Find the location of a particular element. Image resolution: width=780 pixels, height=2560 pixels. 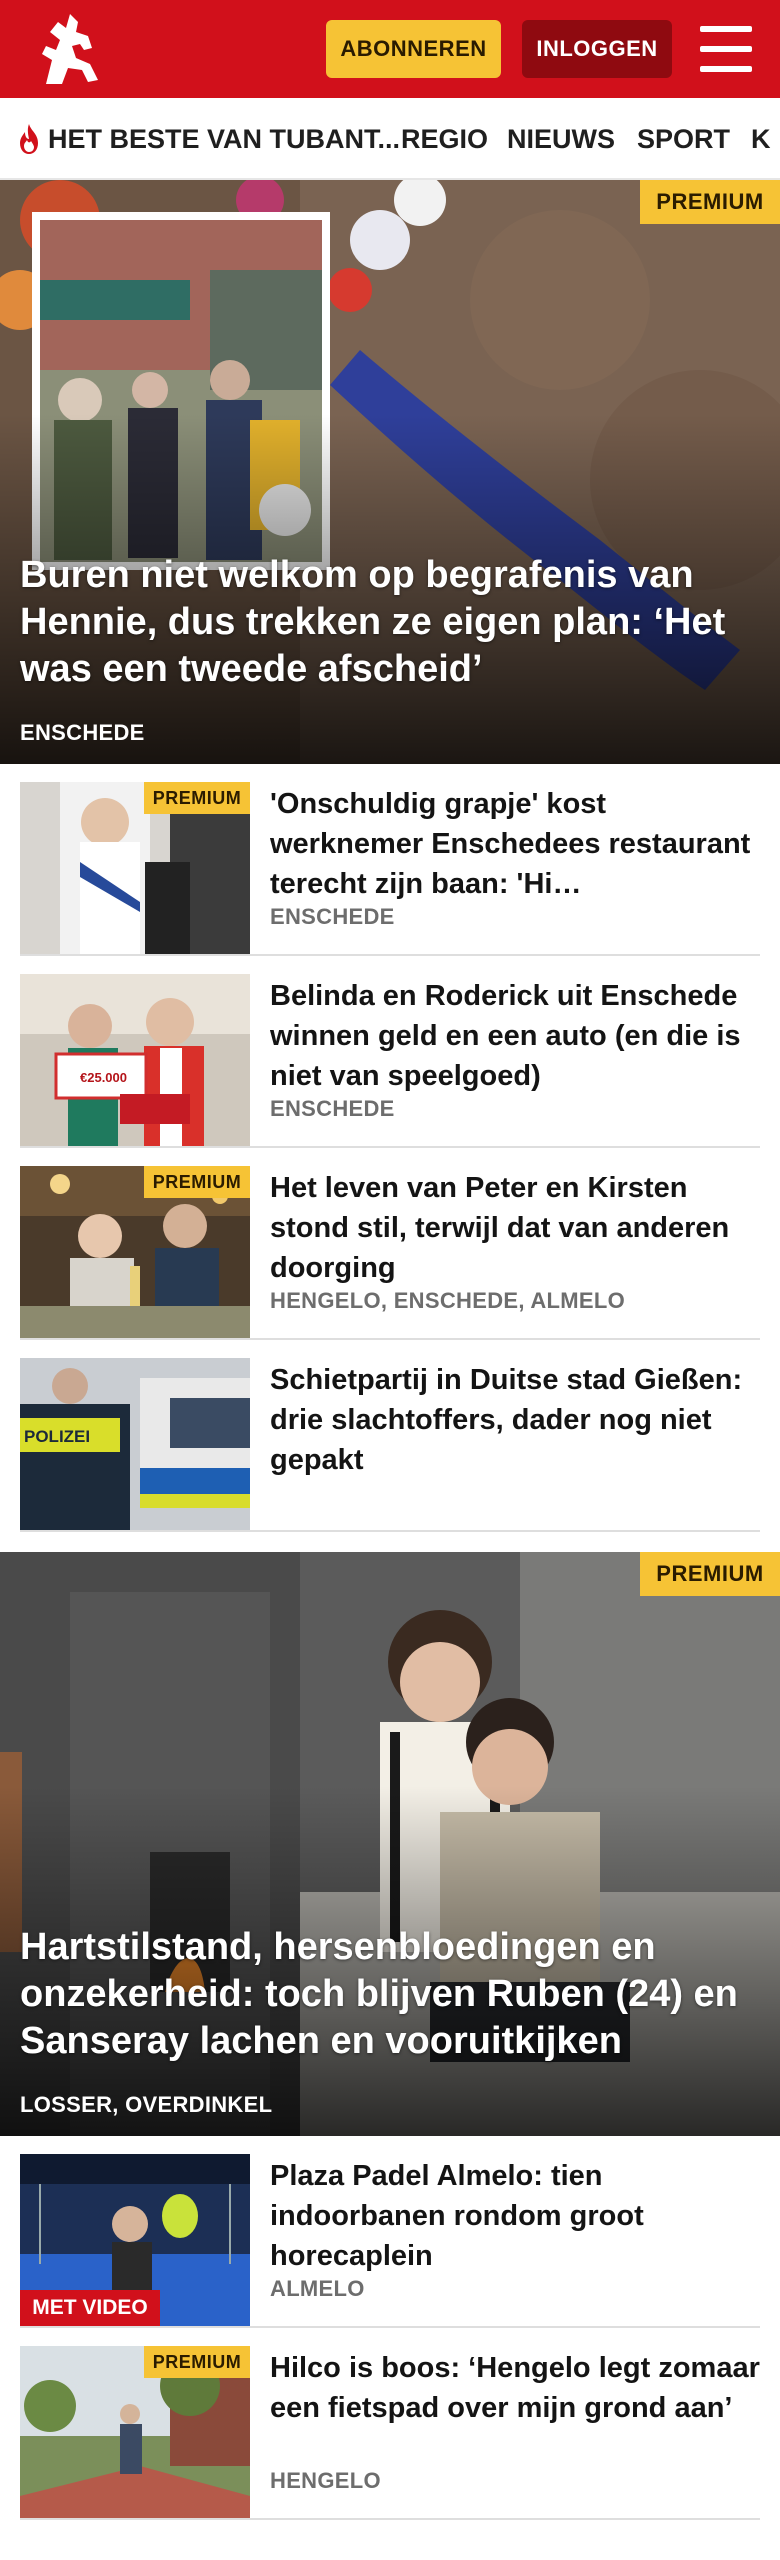

login-button: INLOGGEN is located at coordinates (597, 49).